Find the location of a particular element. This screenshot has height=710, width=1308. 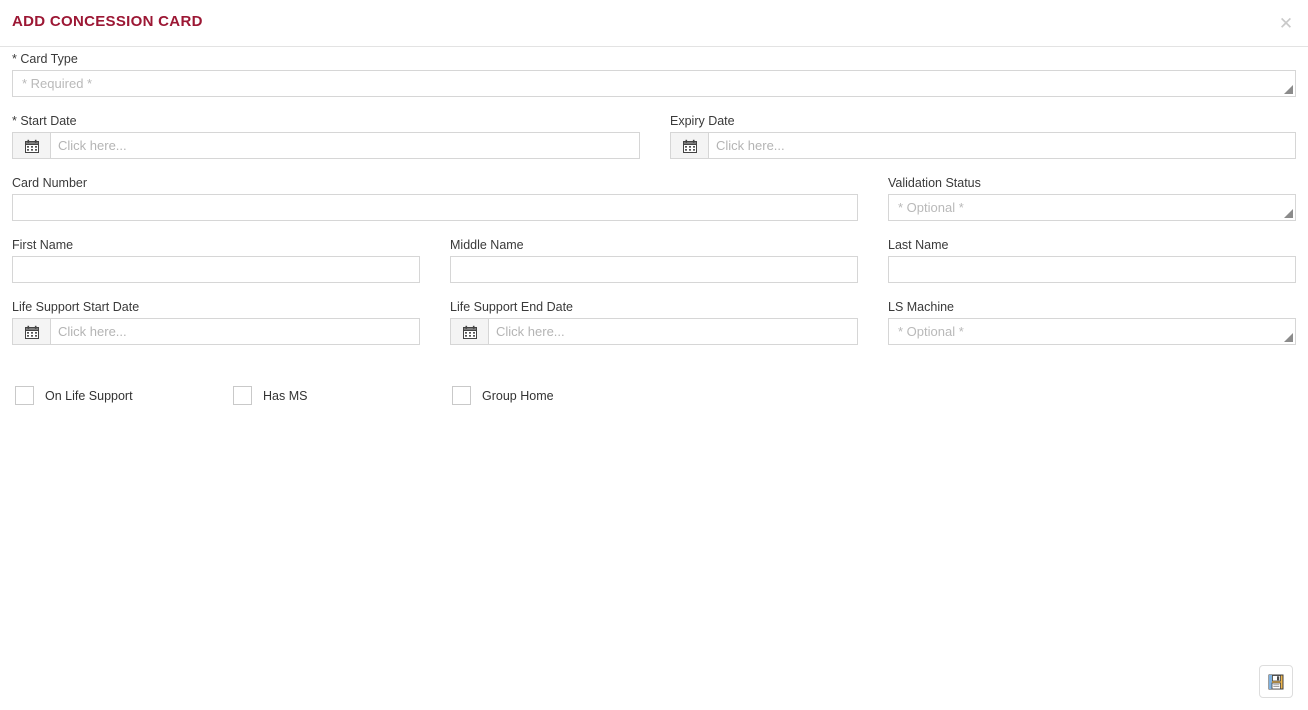

expiry-date-picker is located at coordinates (983, 145).